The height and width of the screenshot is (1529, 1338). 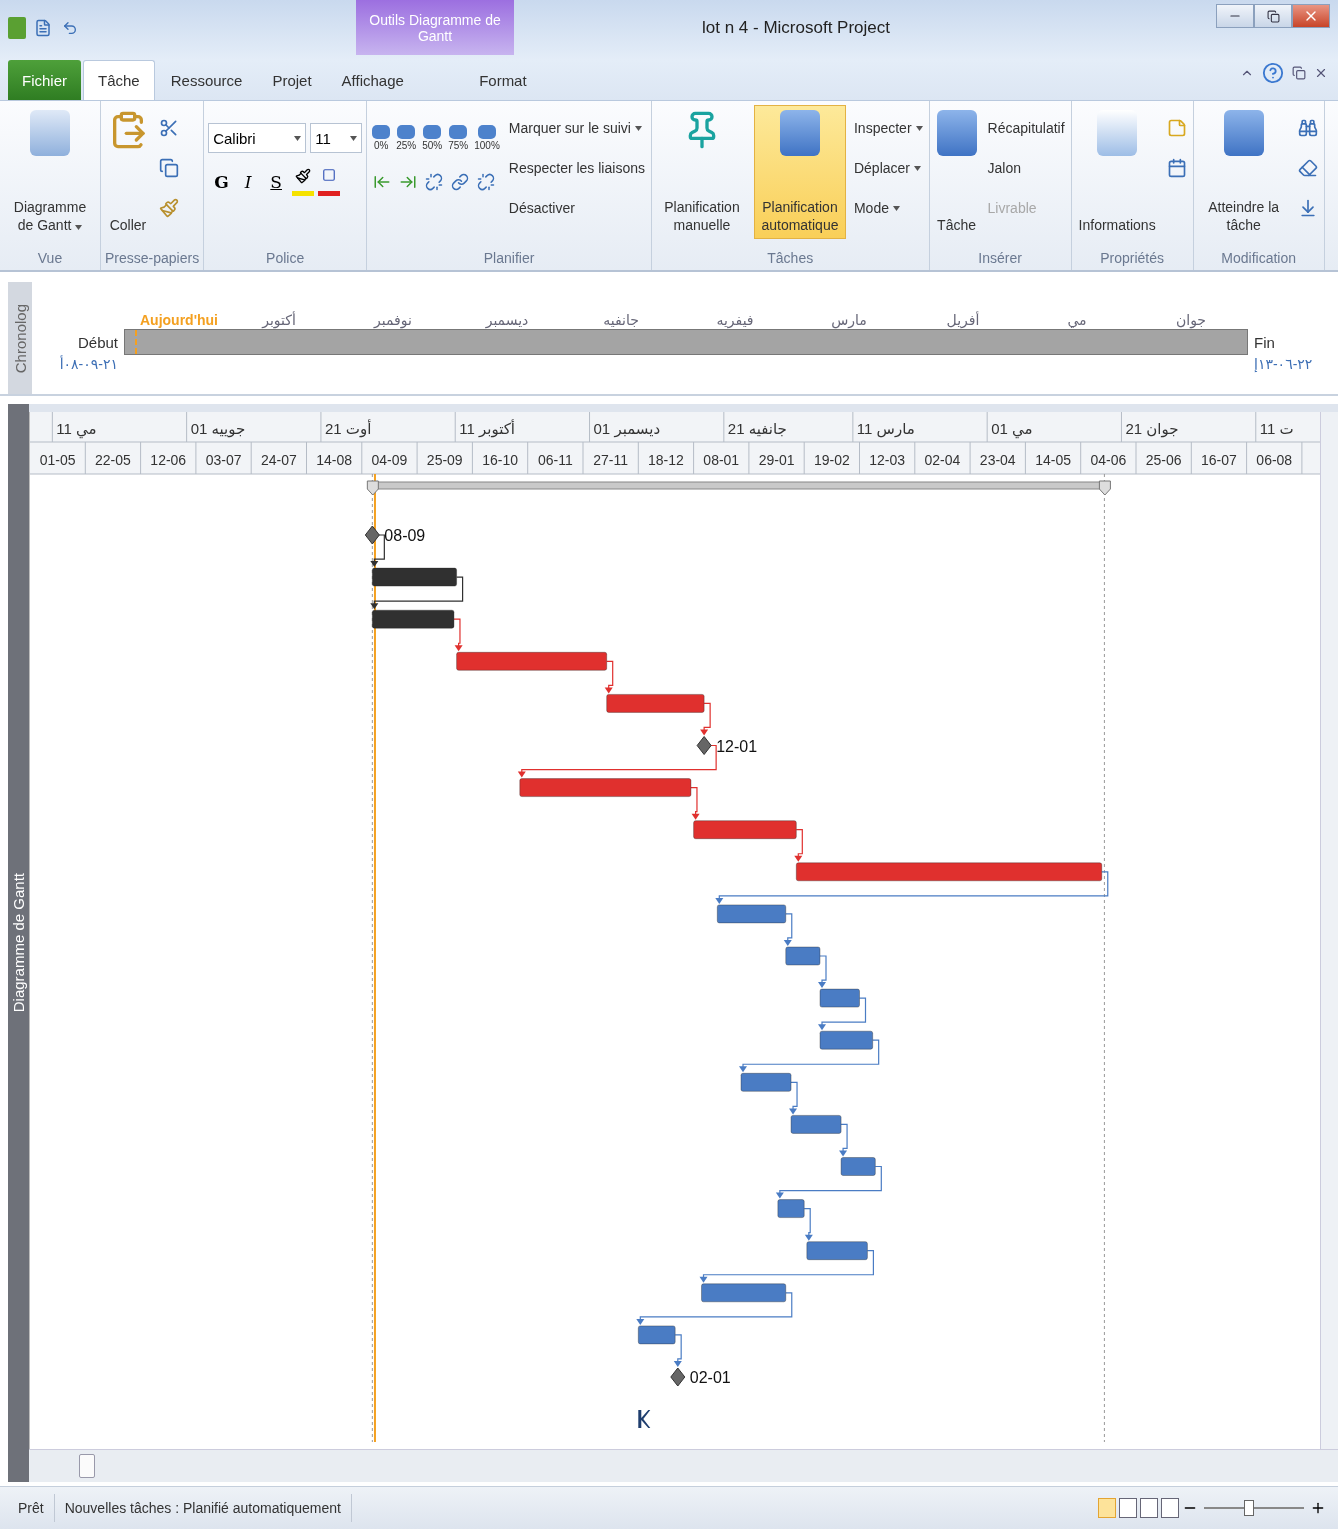 I want to click on resource-sheet-icon, so click(x=1170, y=1508).